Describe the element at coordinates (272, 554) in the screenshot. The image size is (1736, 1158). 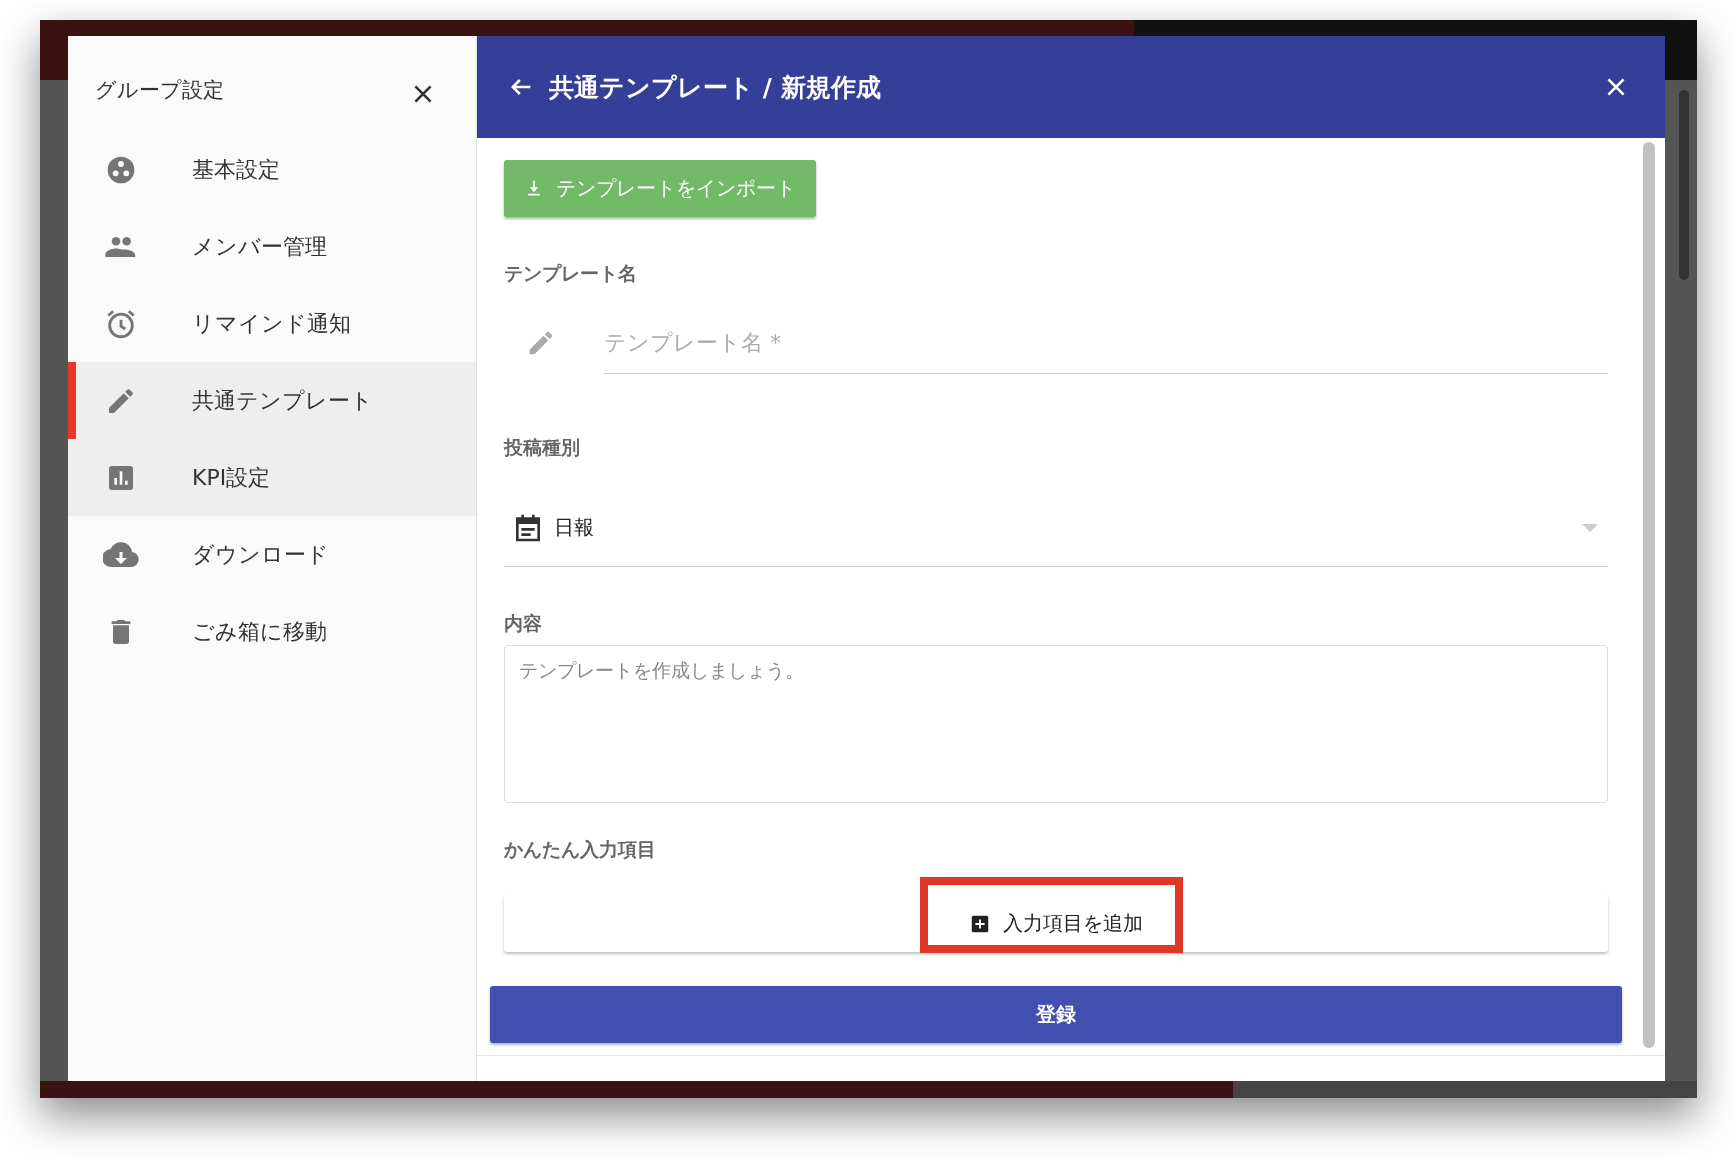
I see `sidebar-item: ダウンロード` at that location.